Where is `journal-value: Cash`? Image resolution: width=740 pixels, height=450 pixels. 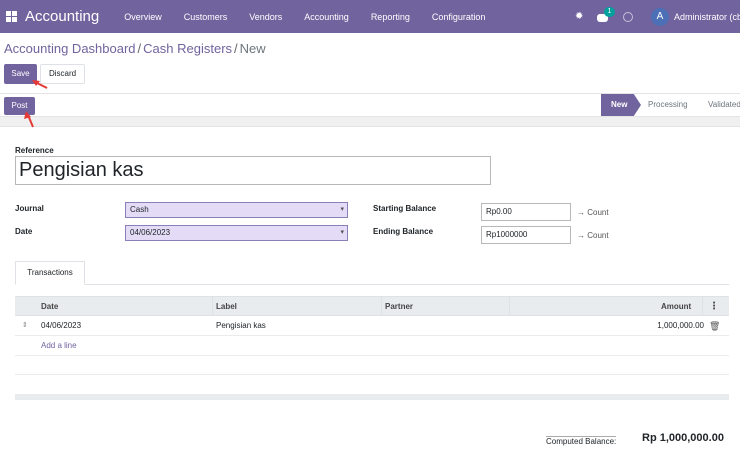
journal-value: Cash is located at coordinates (139, 209).